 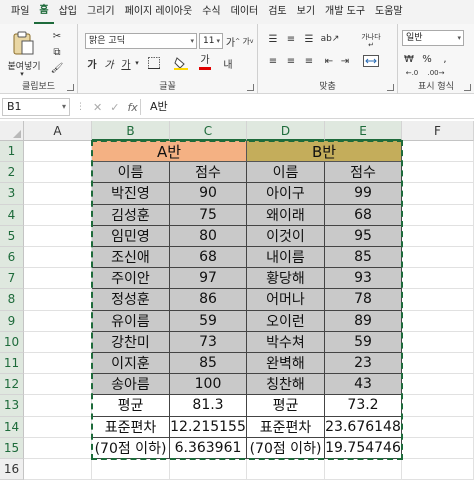 What do you see at coordinates (277, 12) in the screenshot?
I see `tab-7: 검토` at bounding box center [277, 12].